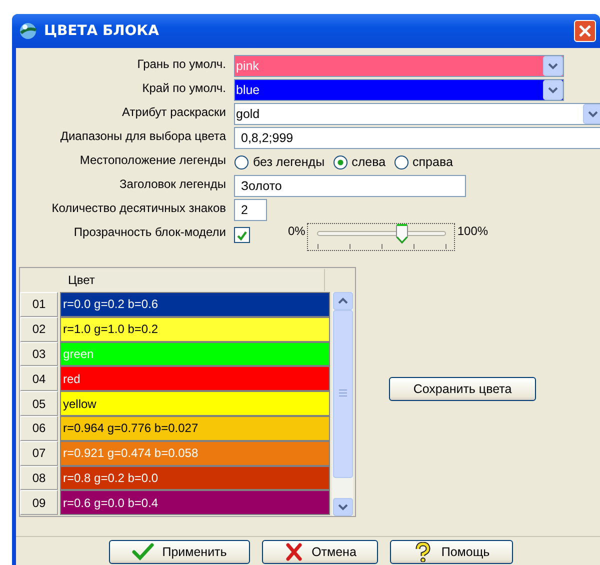 This screenshot has height=565, width=600. I want to click on input-field: 2, so click(250, 210).